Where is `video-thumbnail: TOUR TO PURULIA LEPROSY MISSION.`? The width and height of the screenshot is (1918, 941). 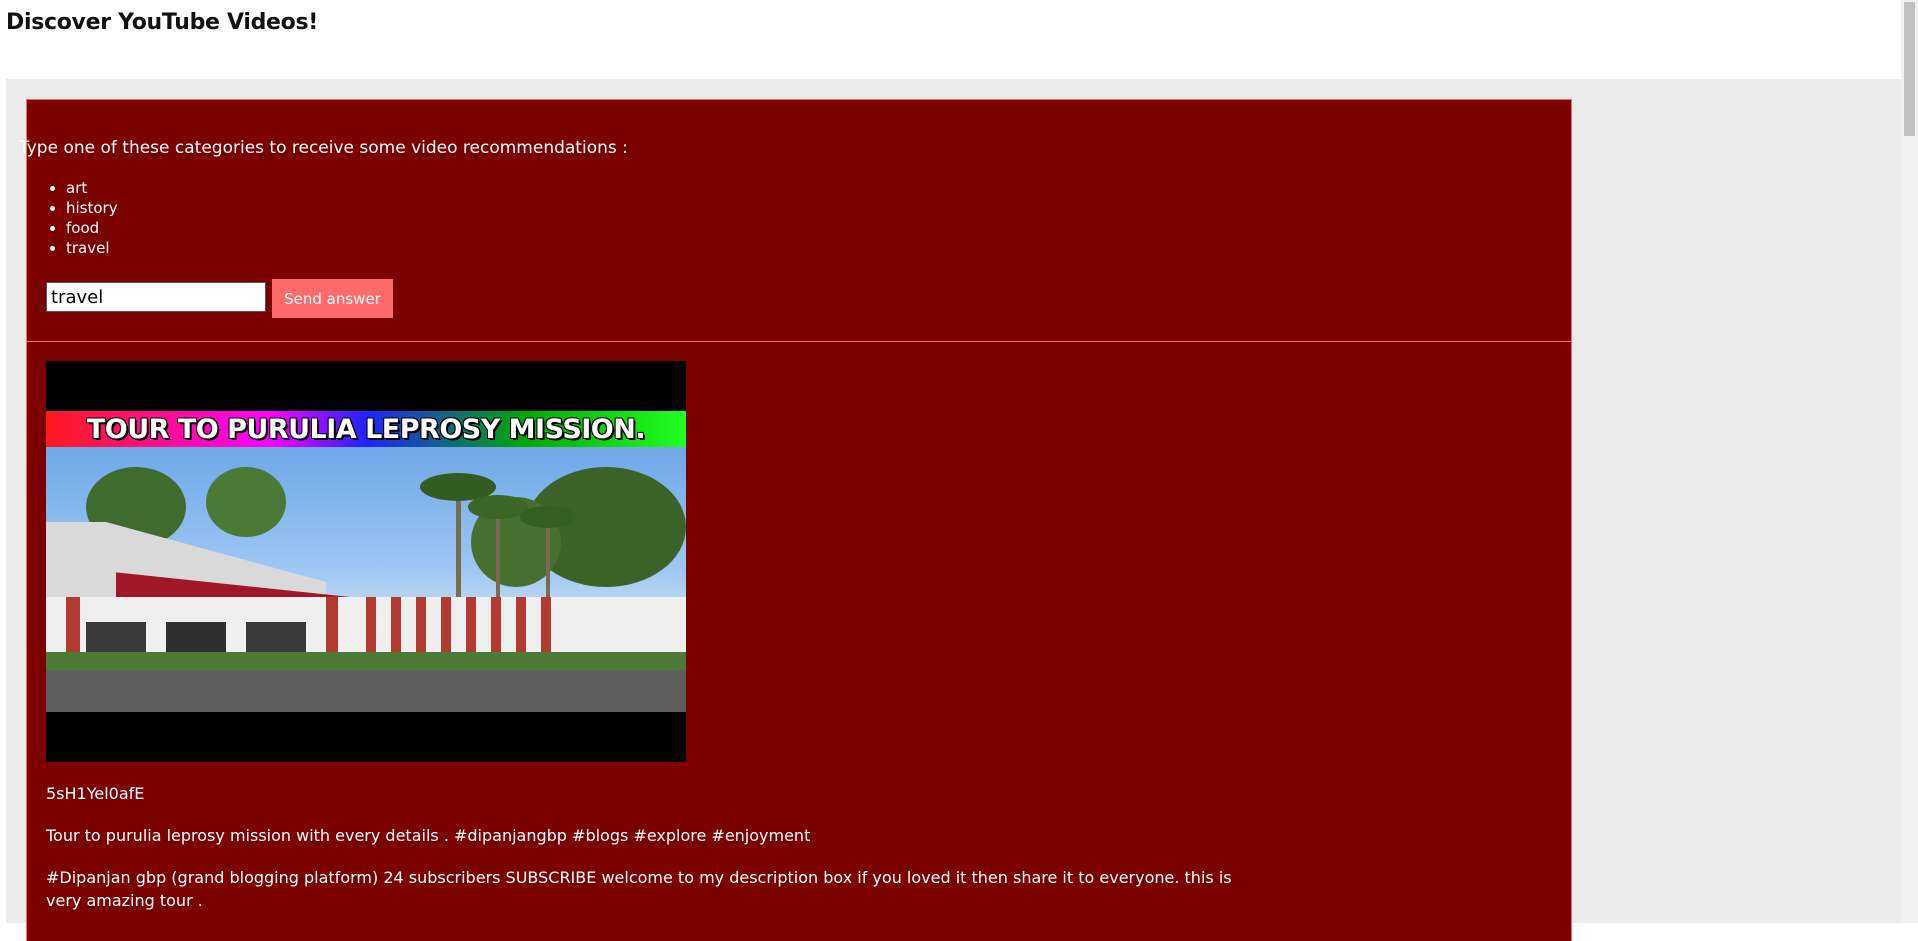
video-thumbnail: TOUR TO PURULIA LEPROSY MISSION. is located at coordinates (366, 561).